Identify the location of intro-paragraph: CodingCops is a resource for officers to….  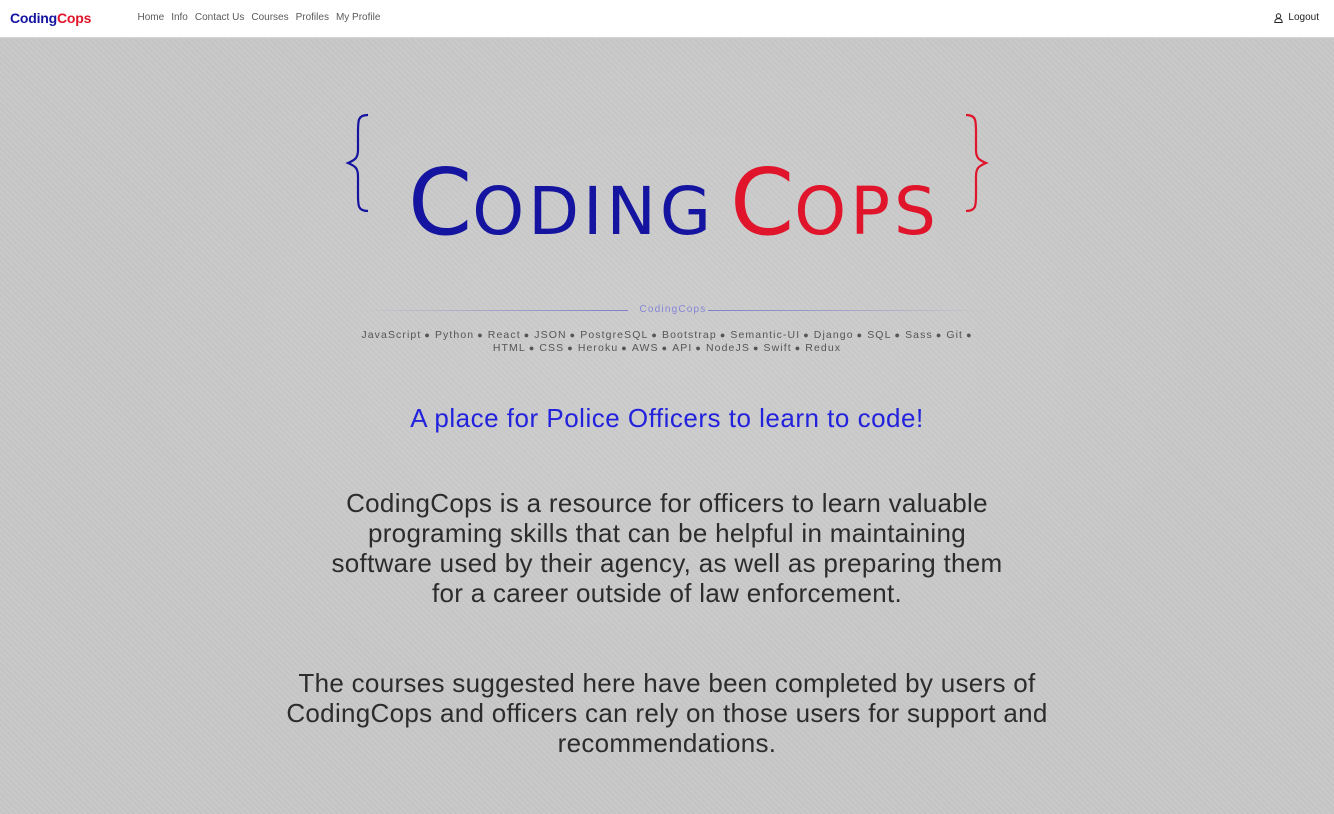
(667, 548).